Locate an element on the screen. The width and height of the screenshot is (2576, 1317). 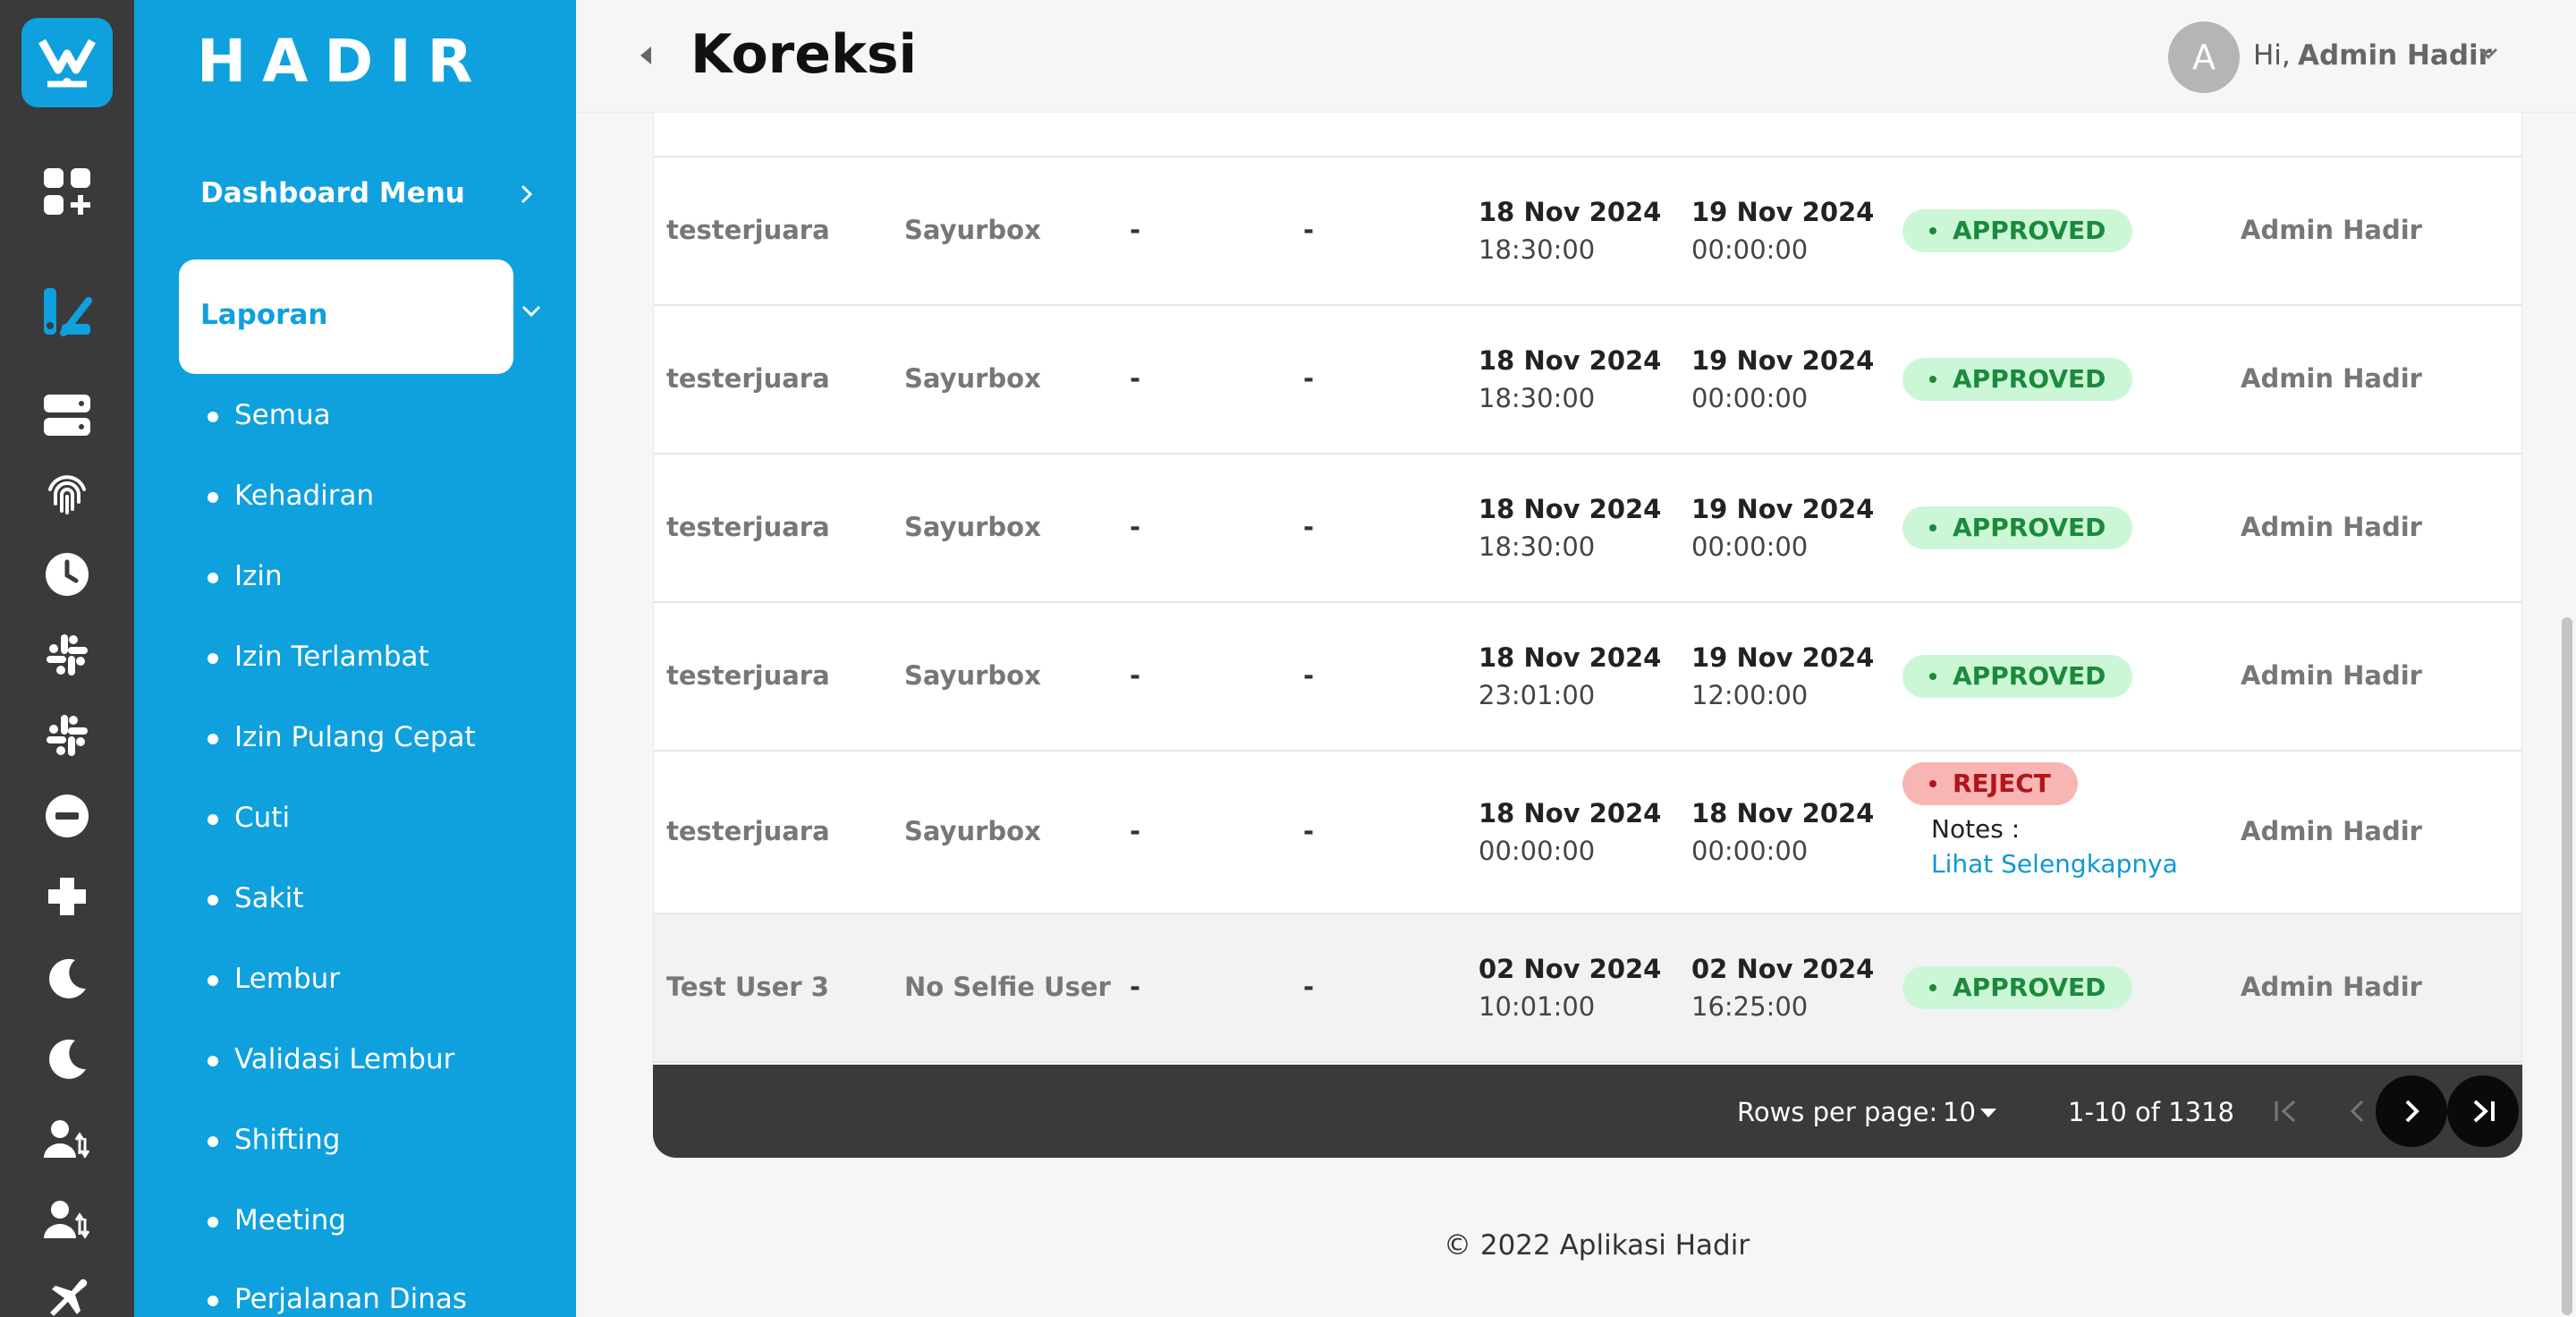
nav-laporan: Laporan is located at coordinates (346, 316).